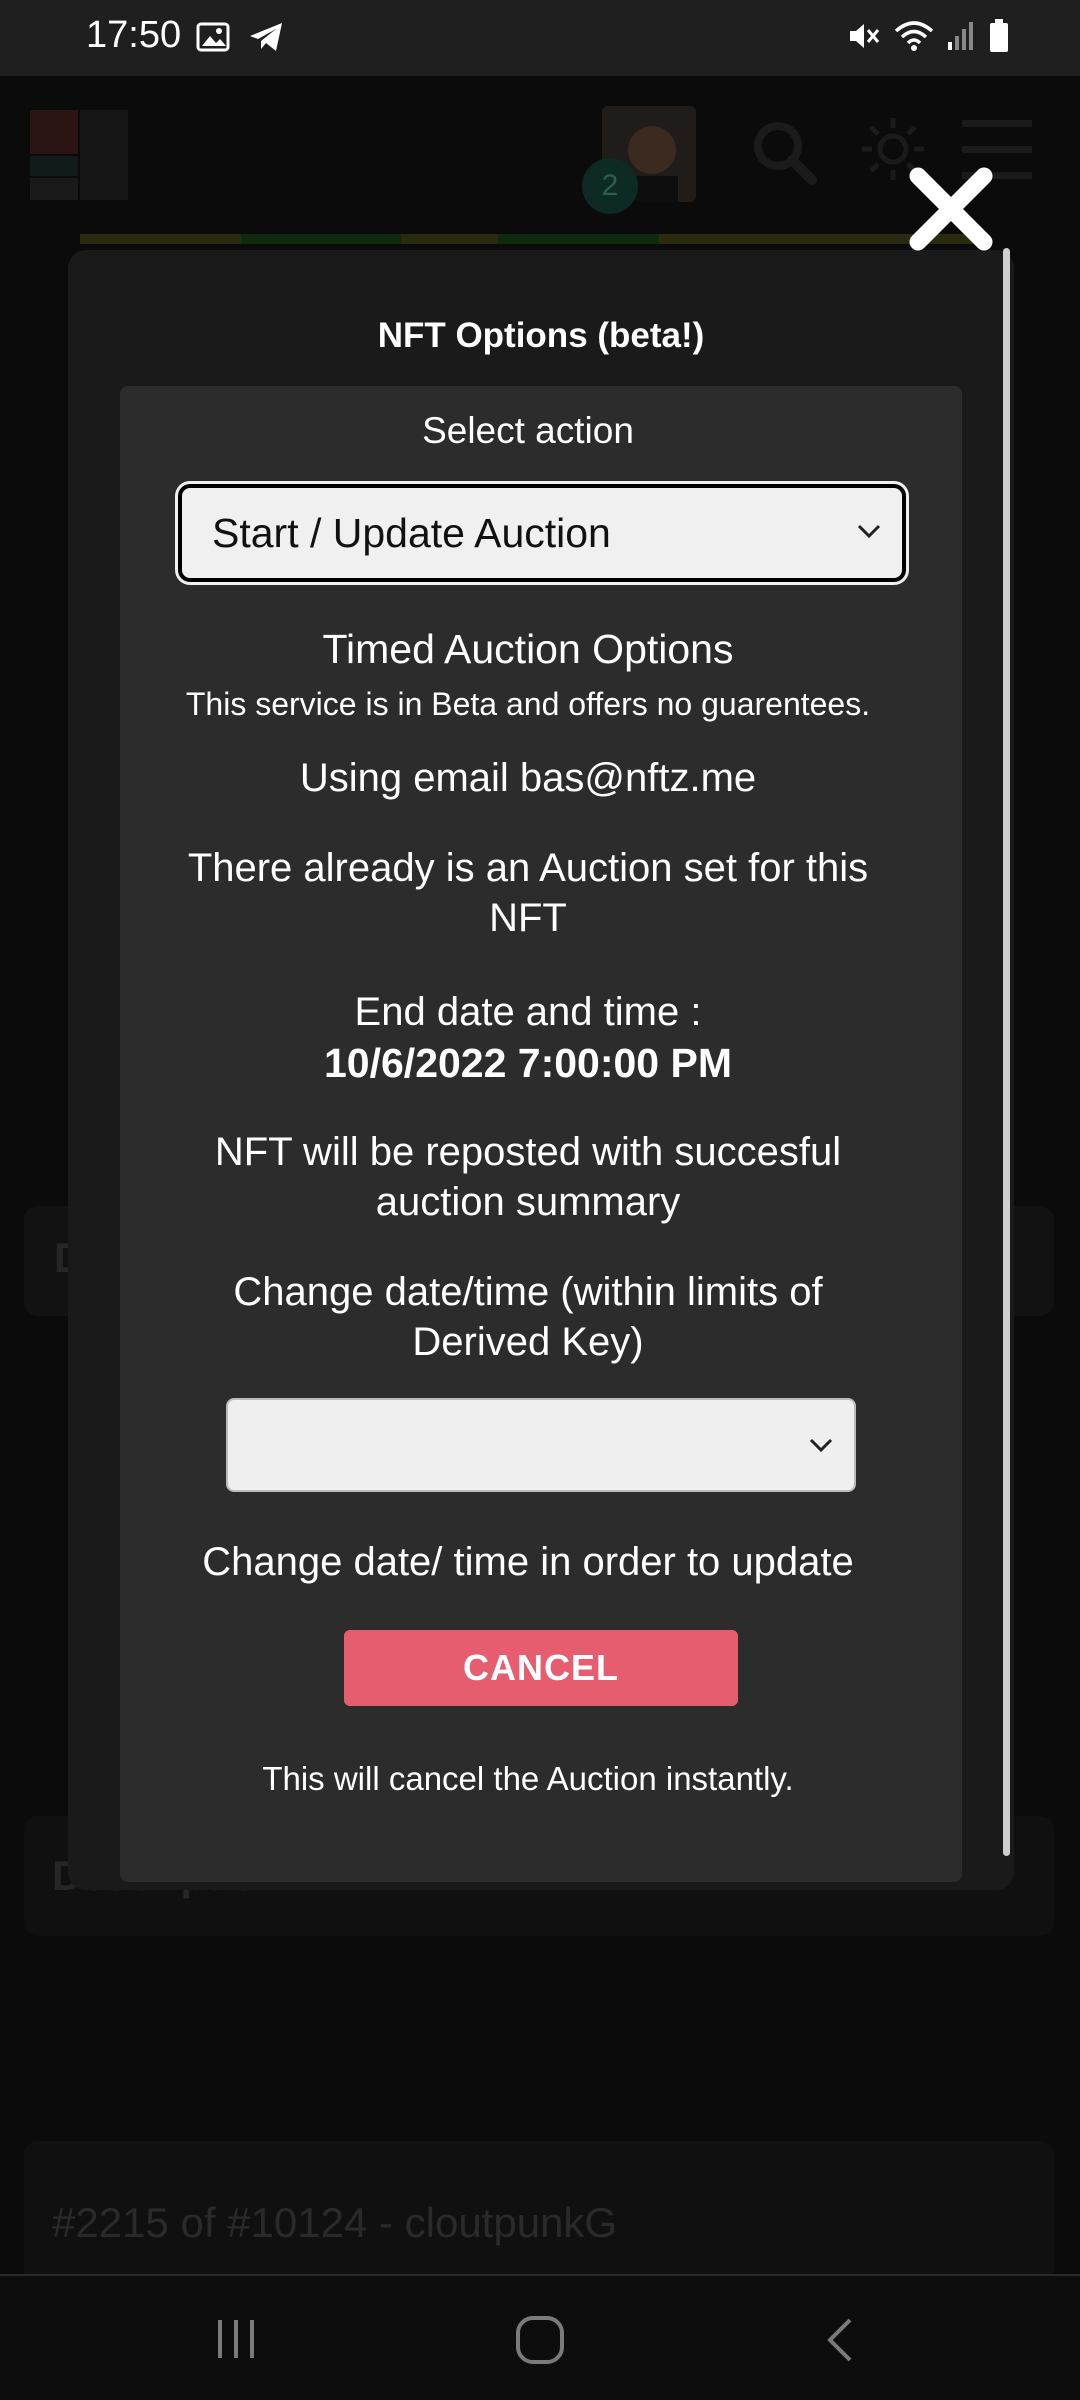  What do you see at coordinates (540, 2342) in the screenshot?
I see `home-icon` at bounding box center [540, 2342].